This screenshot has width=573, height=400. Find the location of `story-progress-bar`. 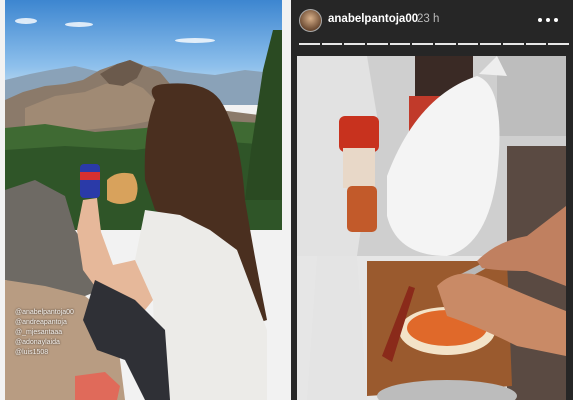

story-progress-bar is located at coordinates (434, 44).